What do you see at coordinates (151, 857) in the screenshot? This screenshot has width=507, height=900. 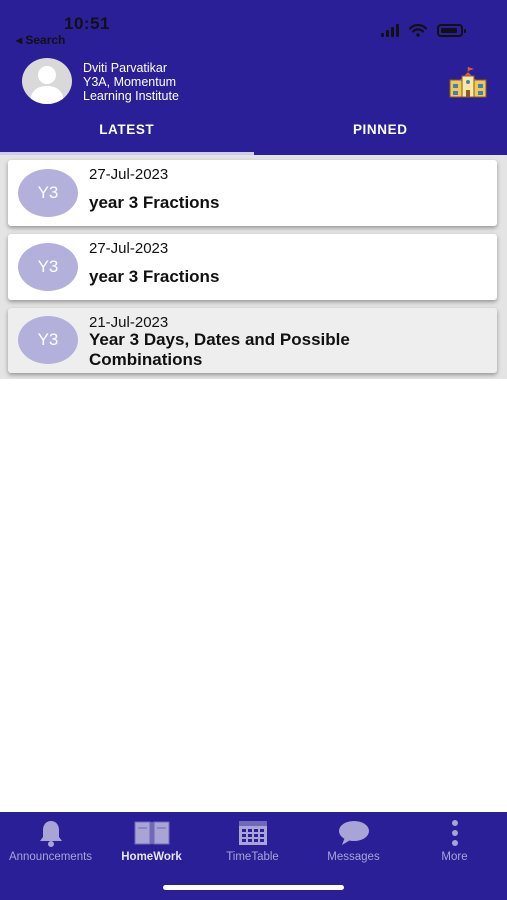 I see `nav-label: HomeWork` at bounding box center [151, 857].